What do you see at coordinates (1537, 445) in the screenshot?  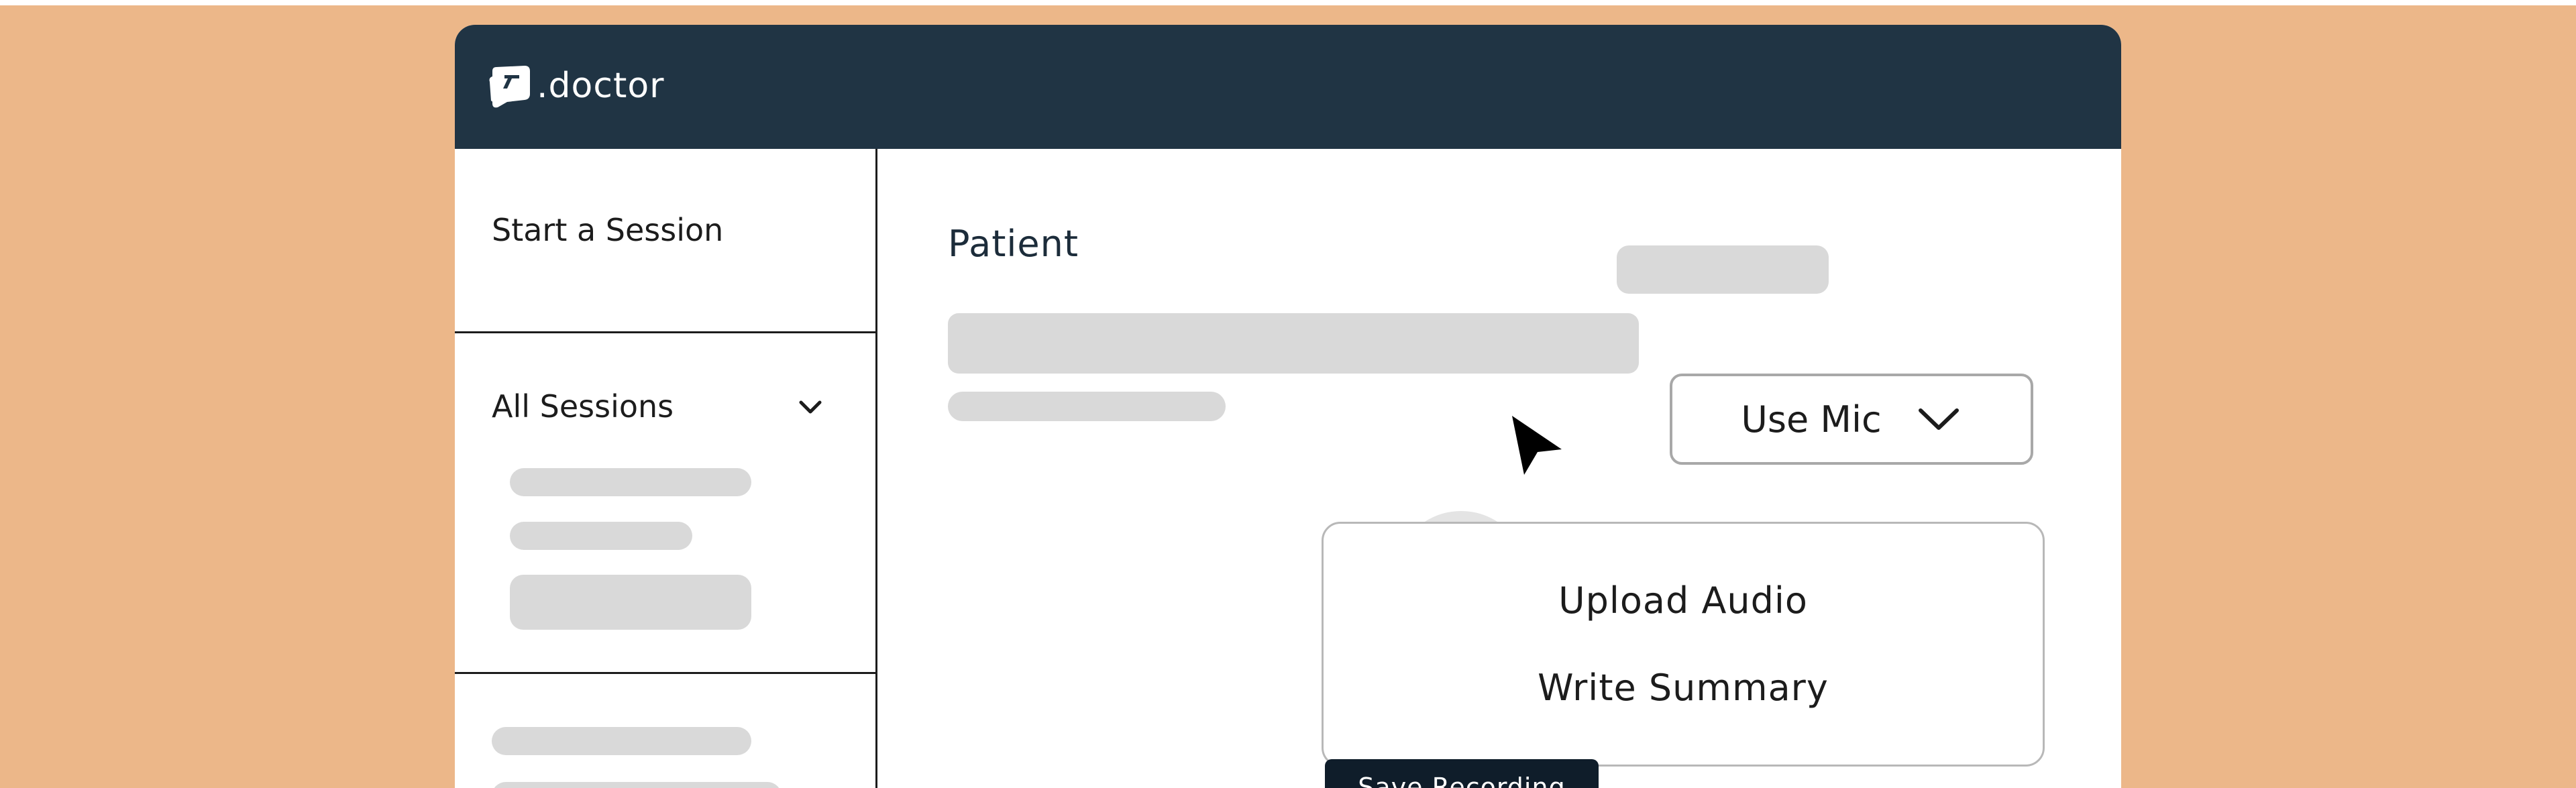 I see `mouse-pointer-icon` at bounding box center [1537, 445].